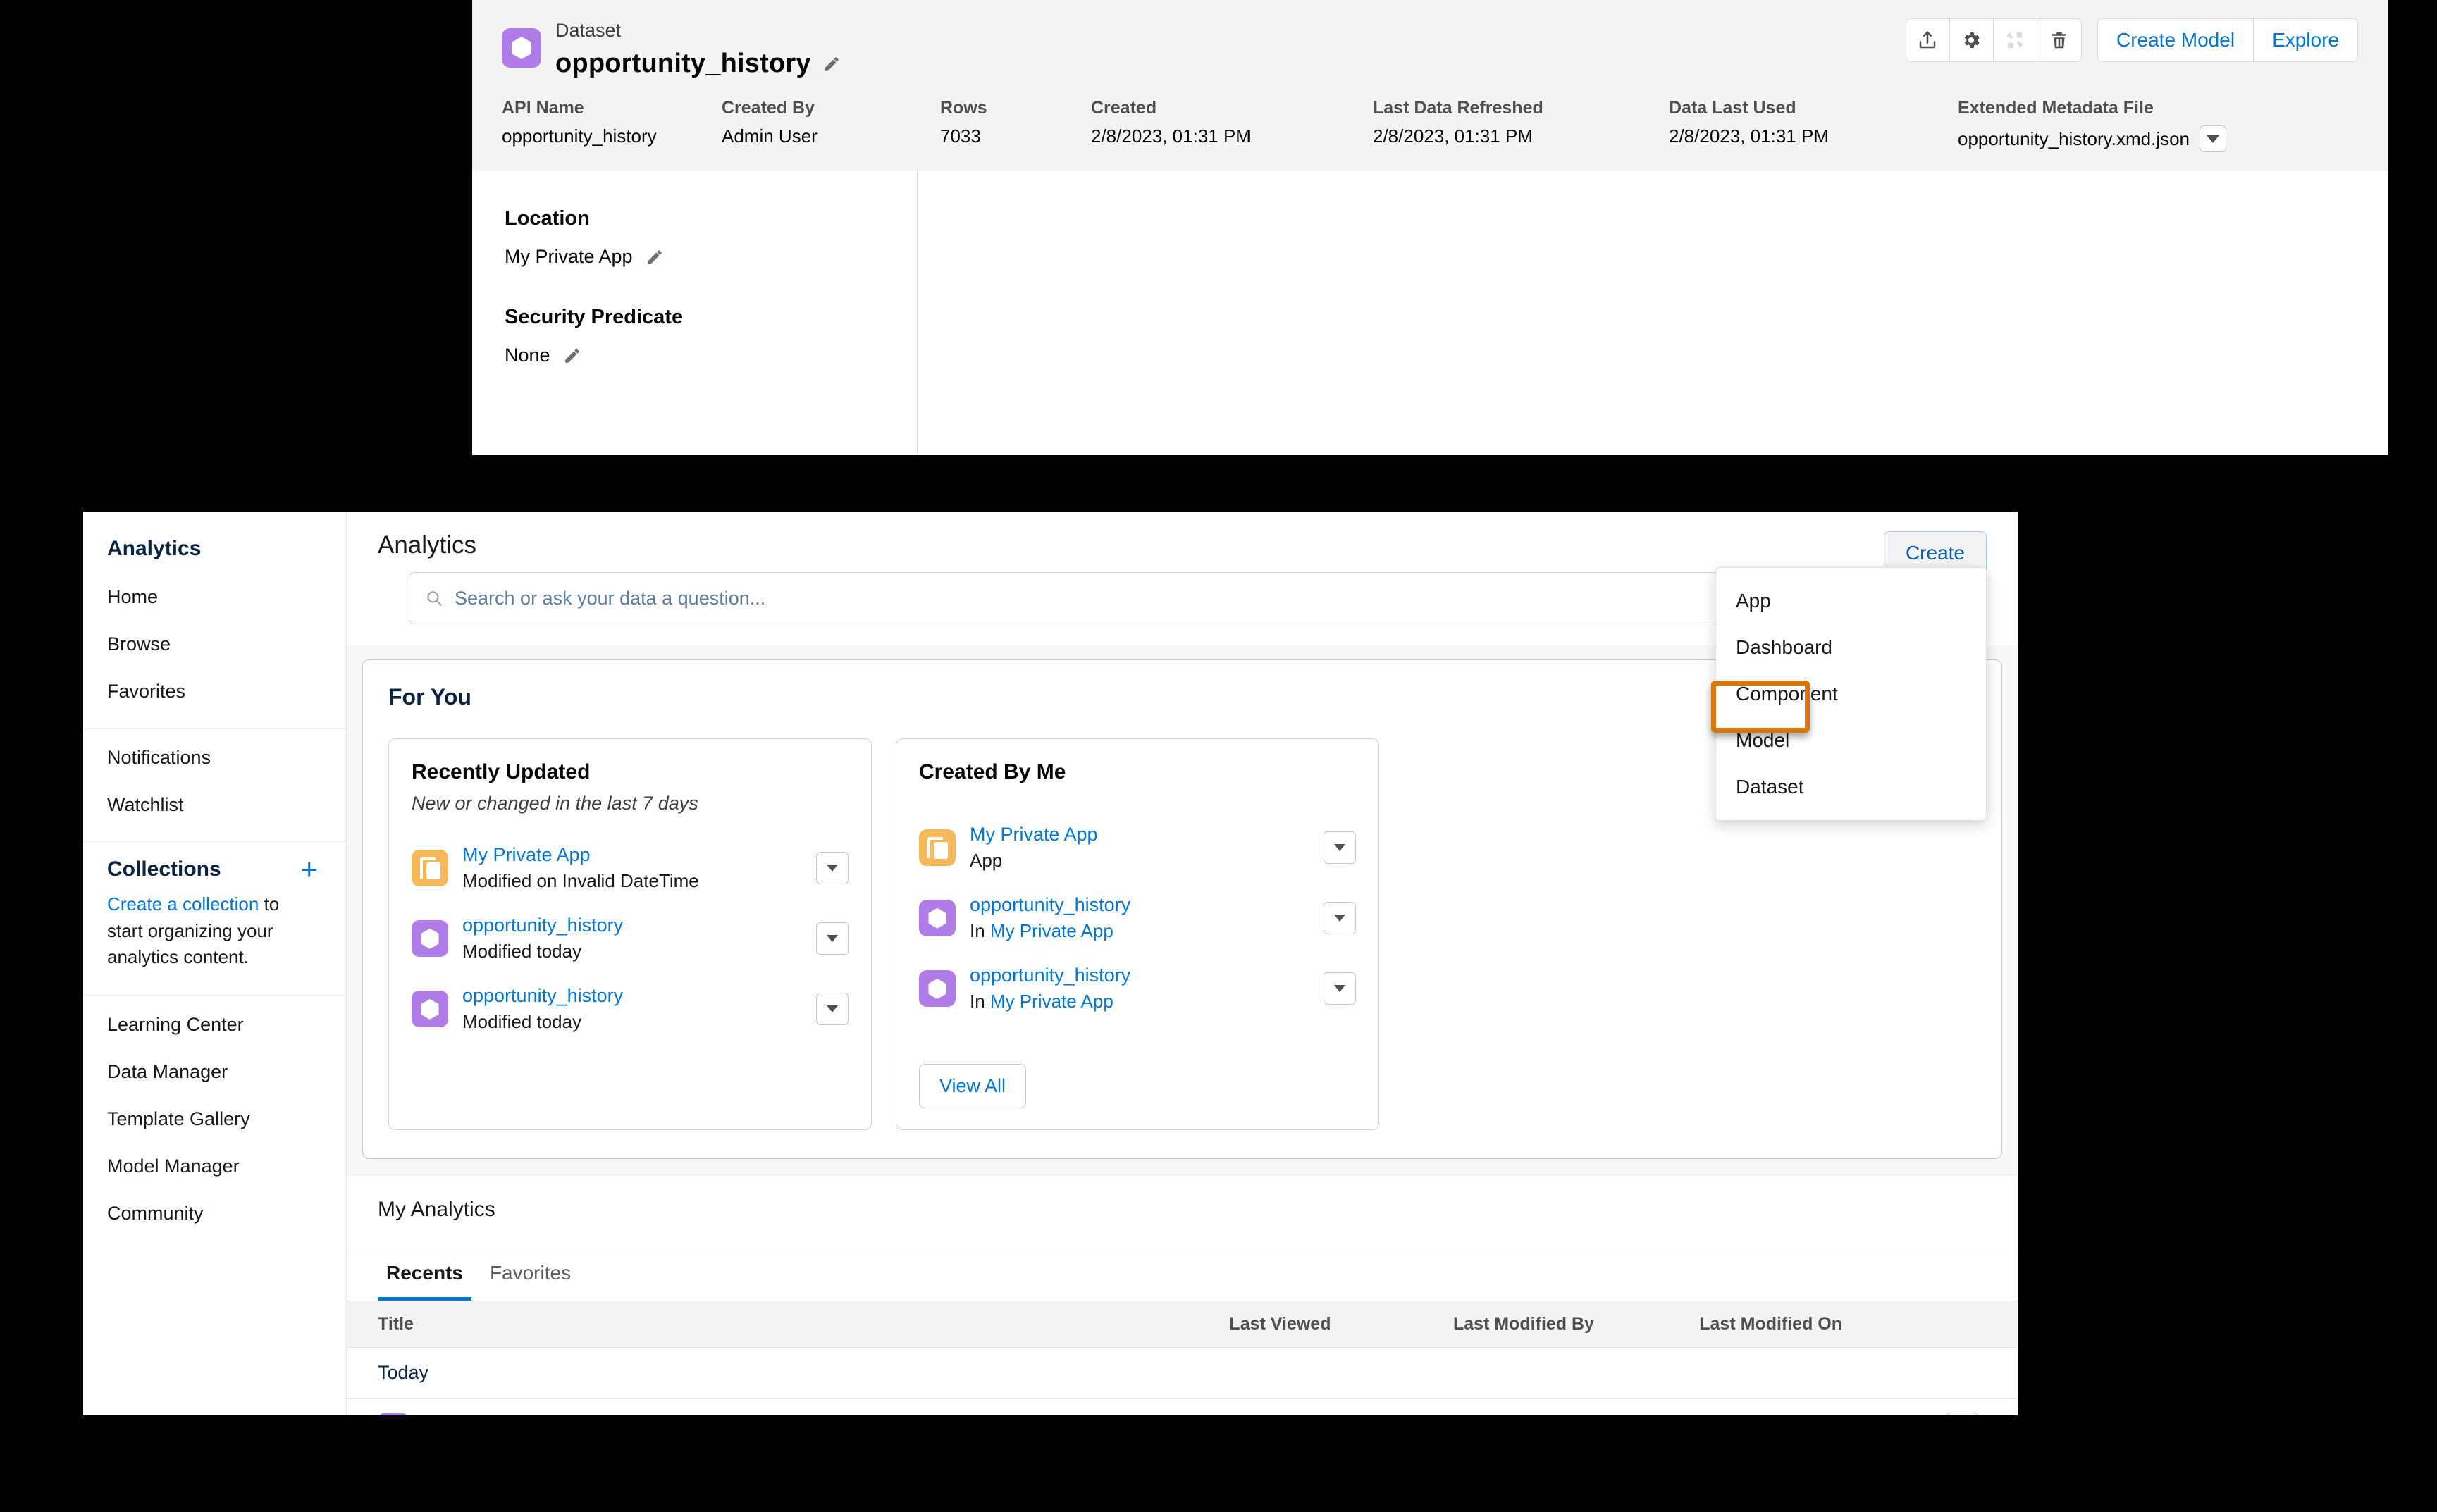  I want to click on meta-label: Created By, so click(768, 108).